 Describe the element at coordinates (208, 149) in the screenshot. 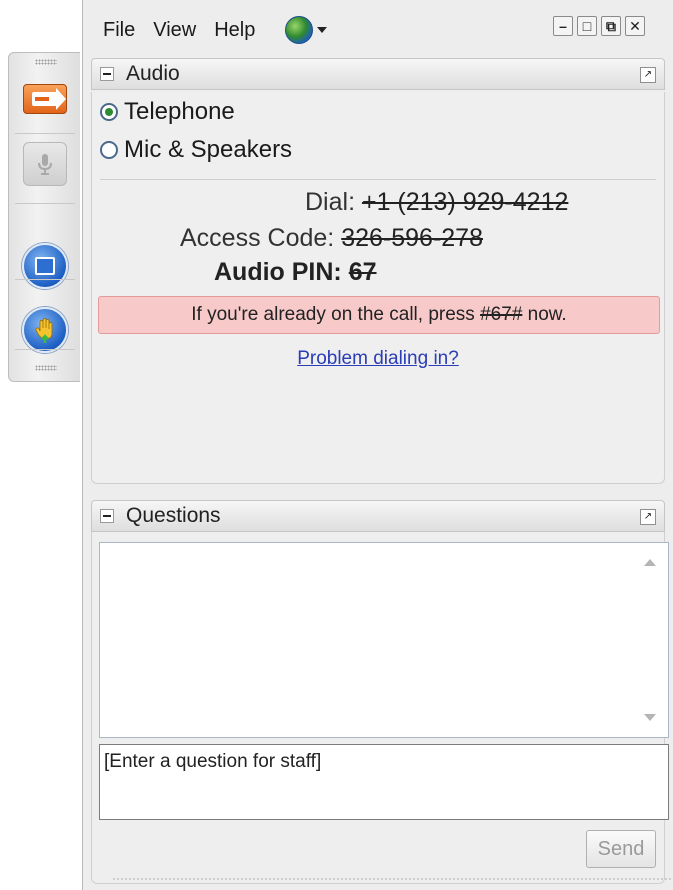

I see `mic-speakers-label: Mic & Speakers` at that location.